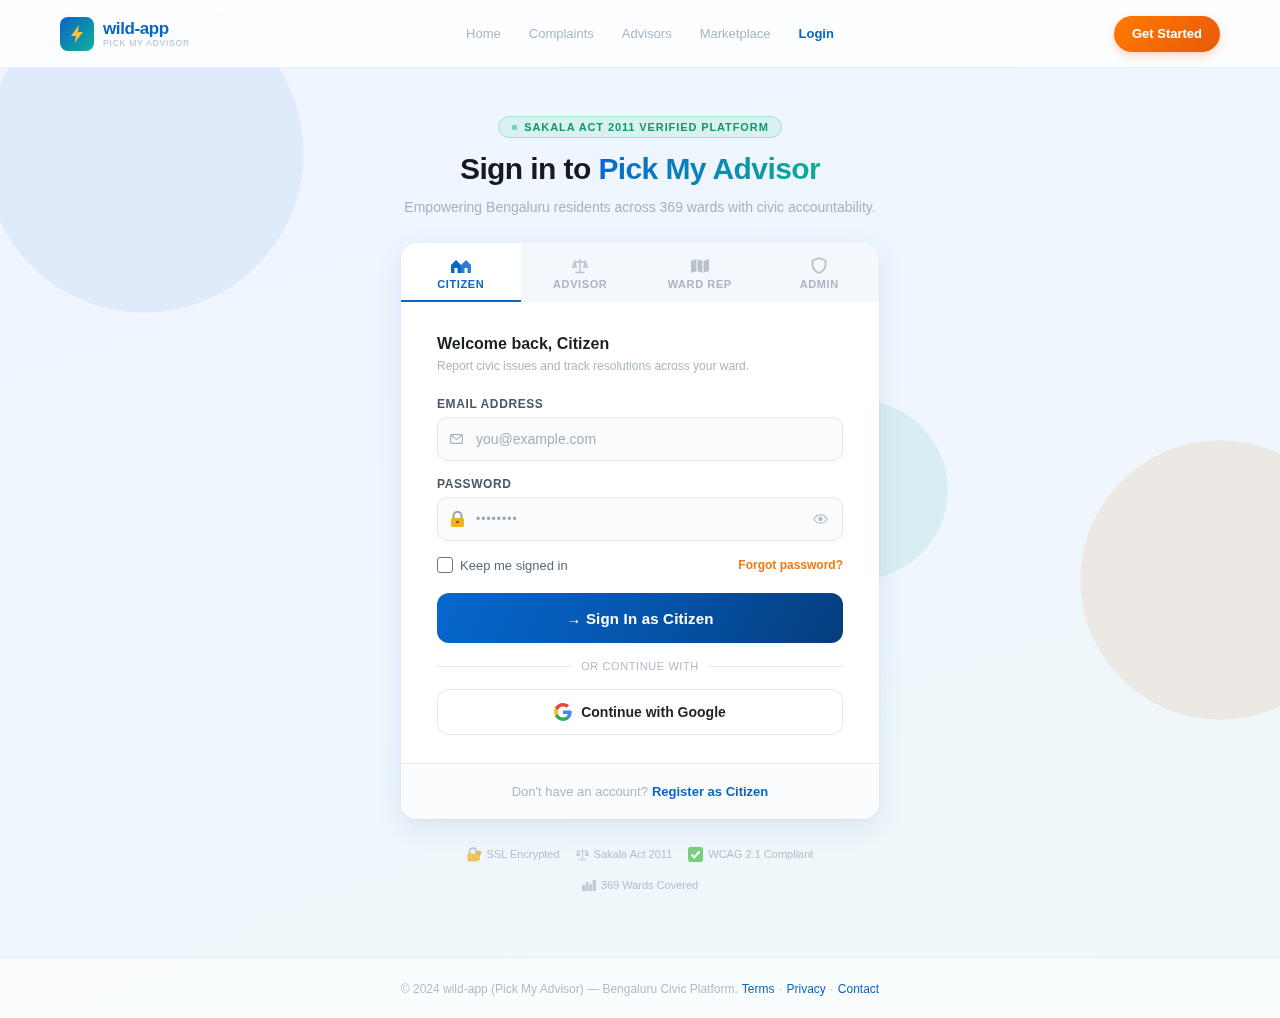  What do you see at coordinates (445, 565) in the screenshot?
I see `remember-checkbox` at bounding box center [445, 565].